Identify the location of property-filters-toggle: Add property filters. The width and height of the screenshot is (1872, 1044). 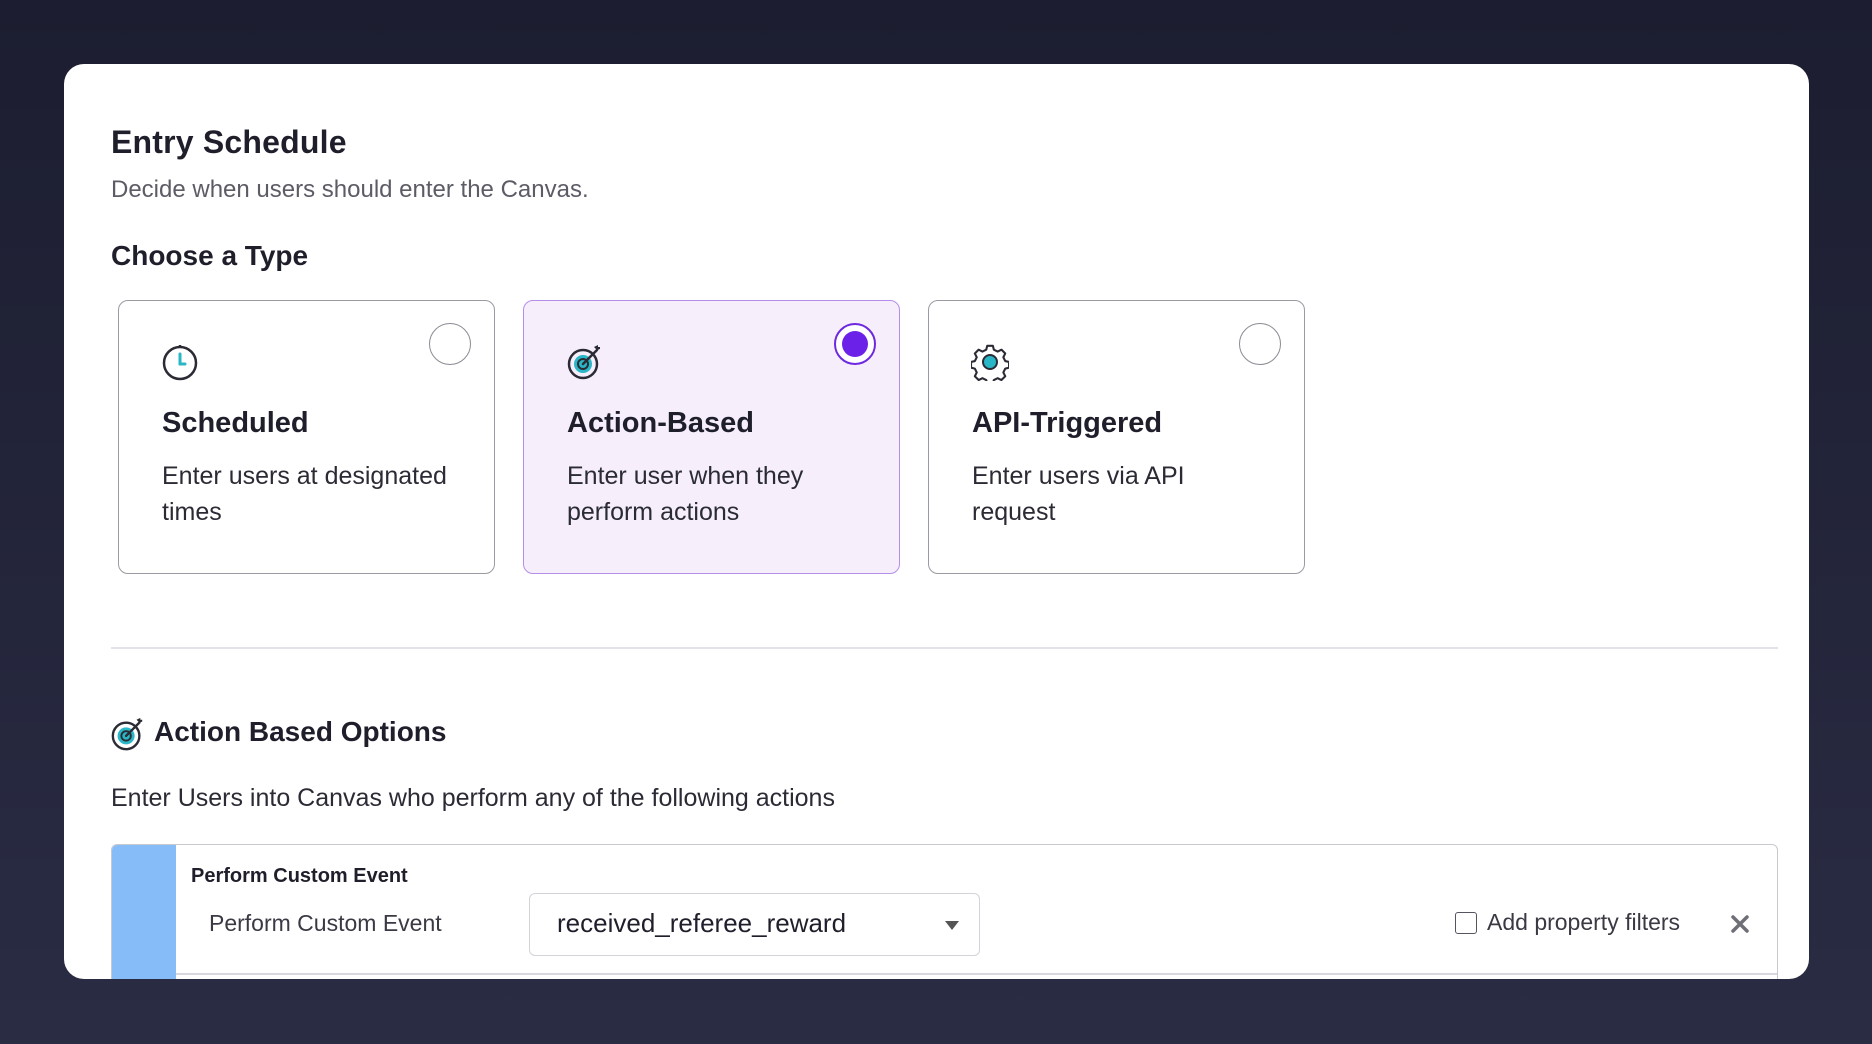
(1567, 922).